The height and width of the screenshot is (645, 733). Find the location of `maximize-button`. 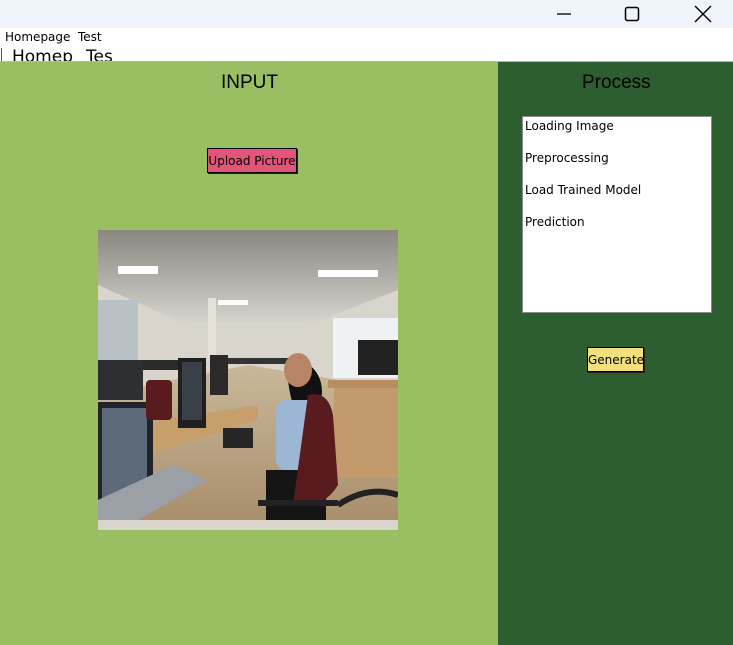

maximize-button is located at coordinates (632, 14).